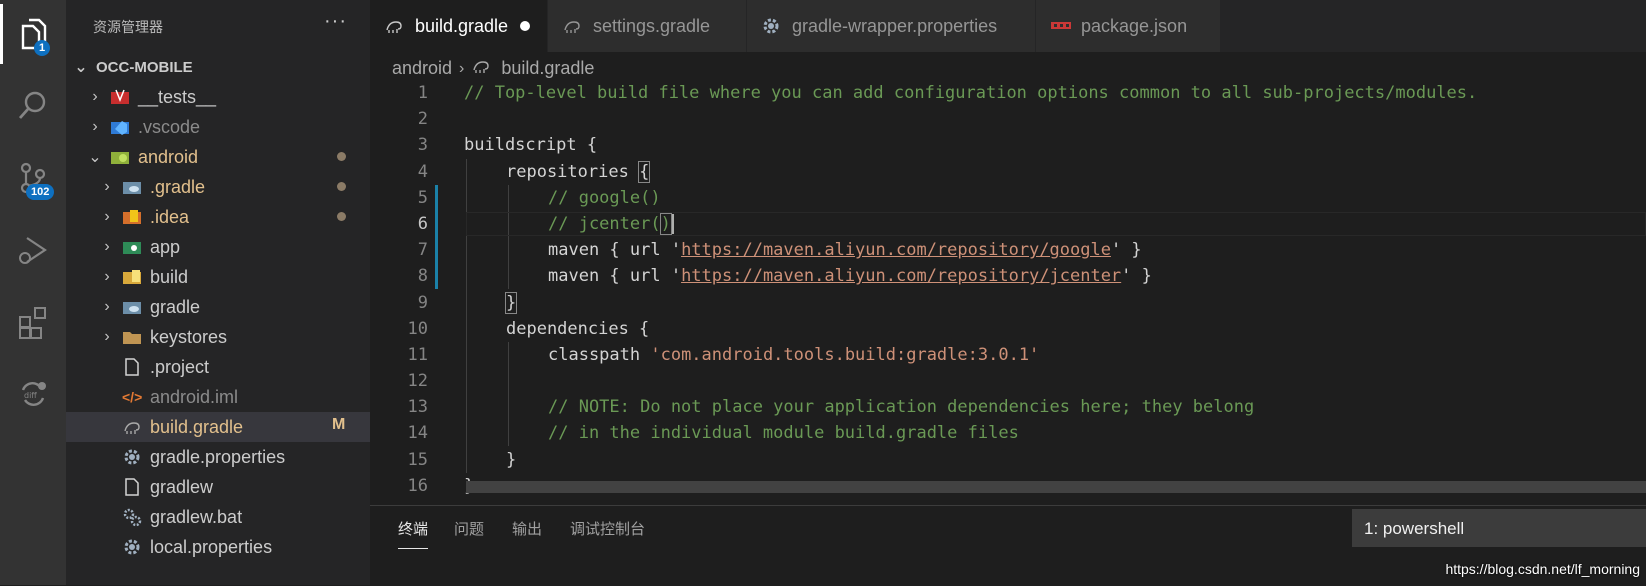 The image size is (1646, 586). Describe the element at coordinates (218, 187) in the screenshot. I see `tree-item-dot-gradle: › .gradle` at that location.